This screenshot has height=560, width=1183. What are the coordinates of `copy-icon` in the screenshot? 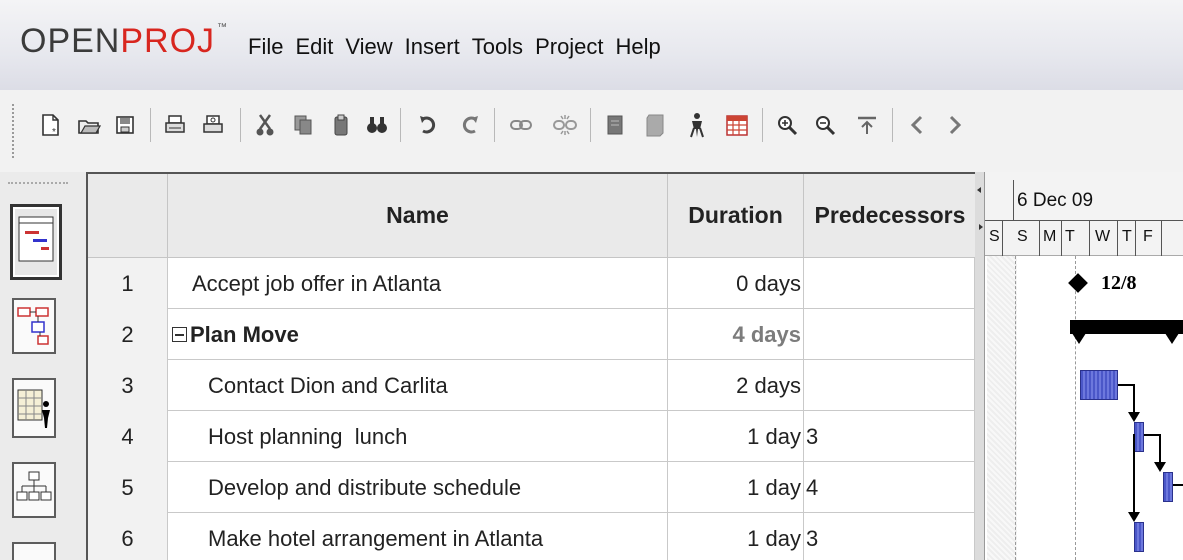 It's located at (303, 125).